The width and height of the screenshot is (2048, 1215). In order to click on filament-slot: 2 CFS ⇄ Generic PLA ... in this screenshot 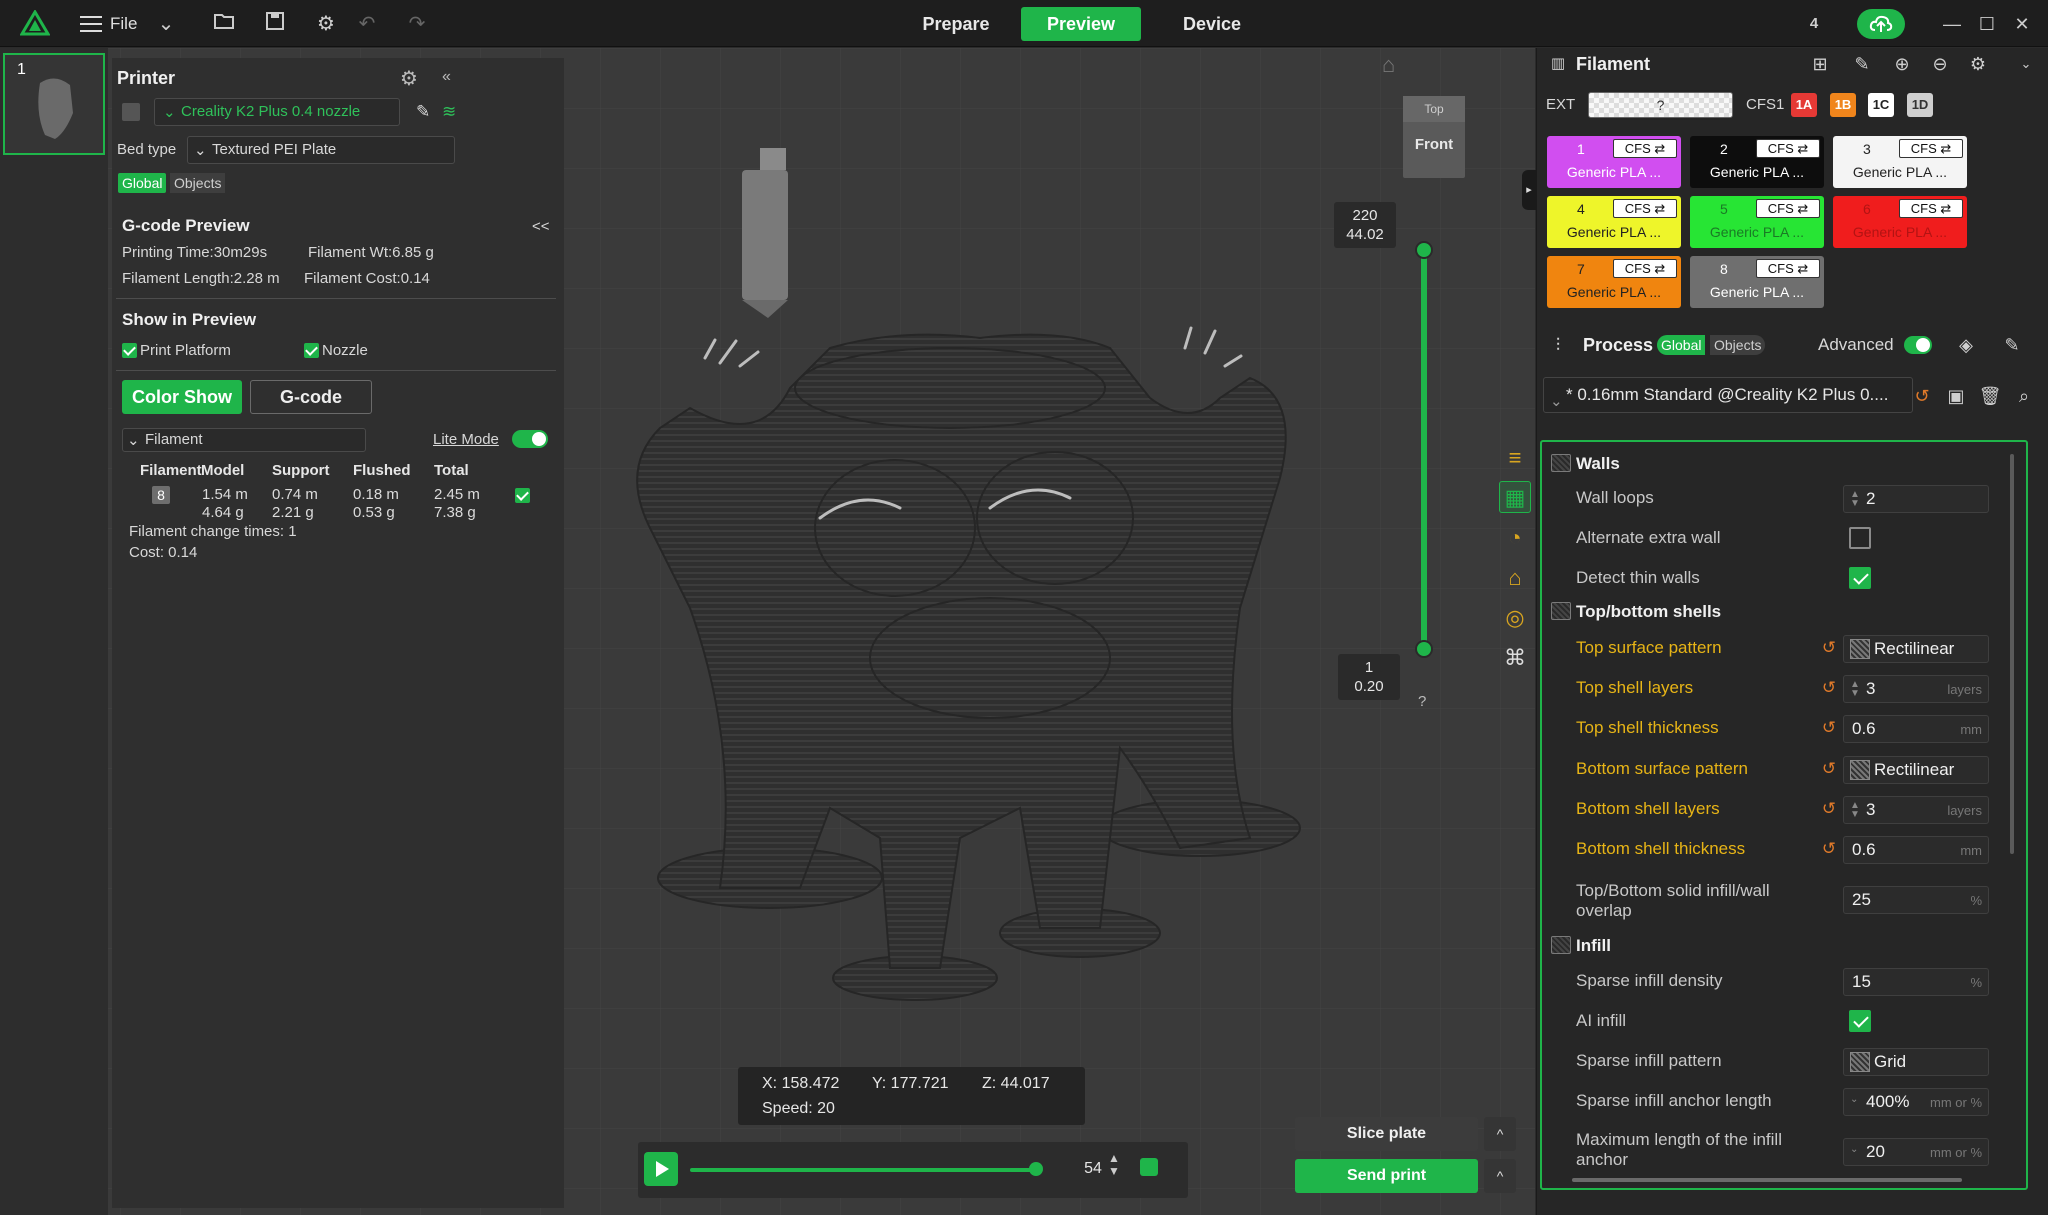, I will do `click(1757, 162)`.